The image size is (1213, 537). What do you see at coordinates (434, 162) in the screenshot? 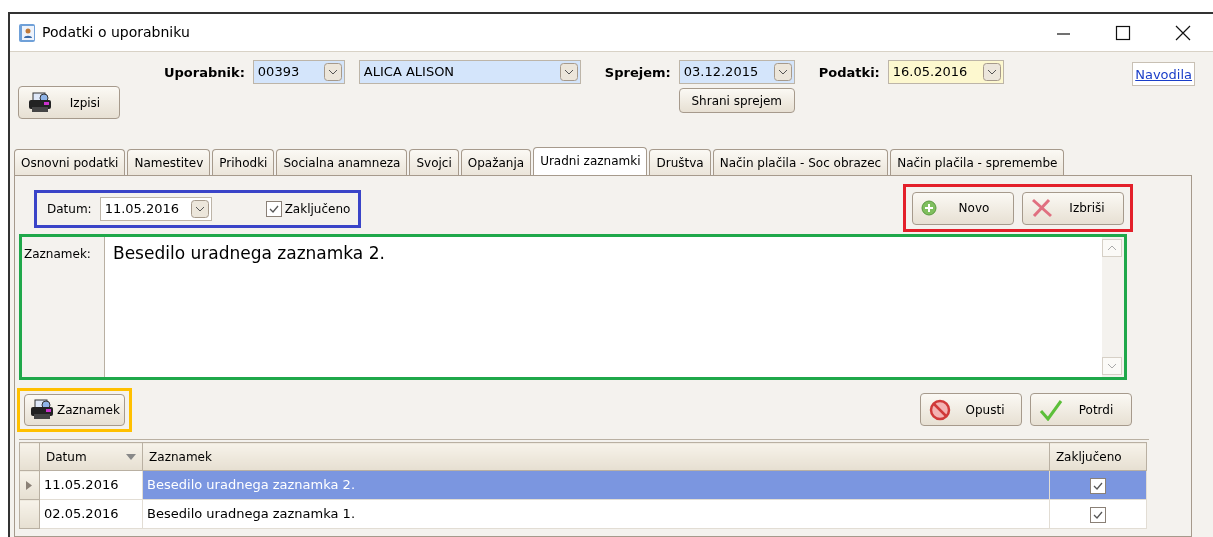
I see `tab: Svojci` at bounding box center [434, 162].